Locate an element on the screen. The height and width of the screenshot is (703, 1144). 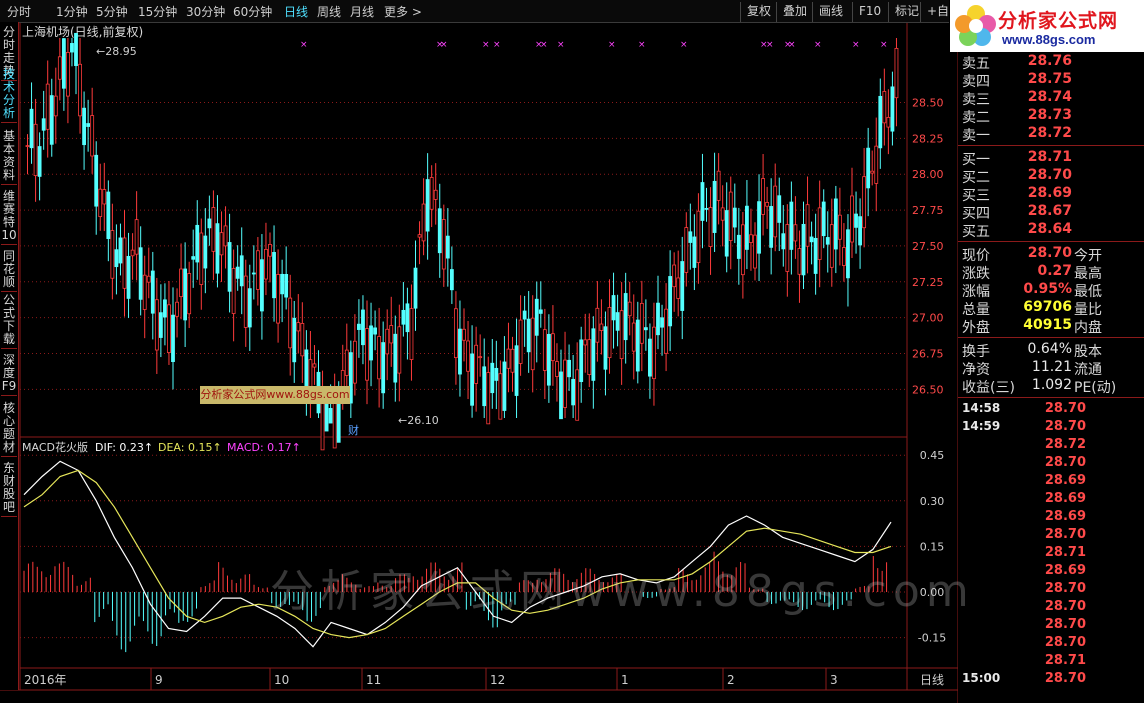
stat2-0-label: 换手 is located at coordinates (976, 352).